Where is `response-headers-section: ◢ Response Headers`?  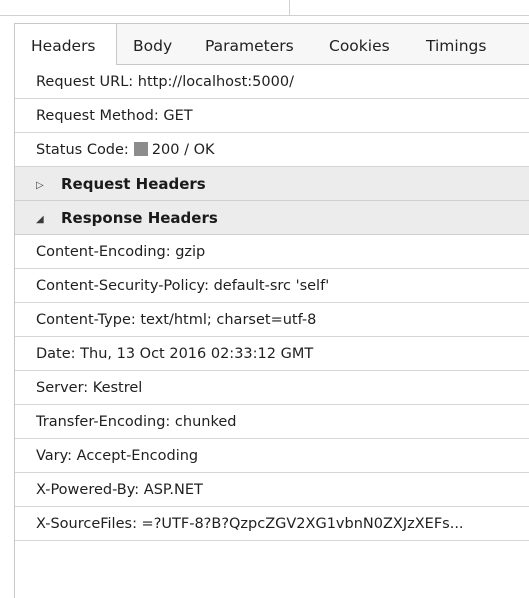 response-headers-section: ◢ Response Headers is located at coordinates (272, 218).